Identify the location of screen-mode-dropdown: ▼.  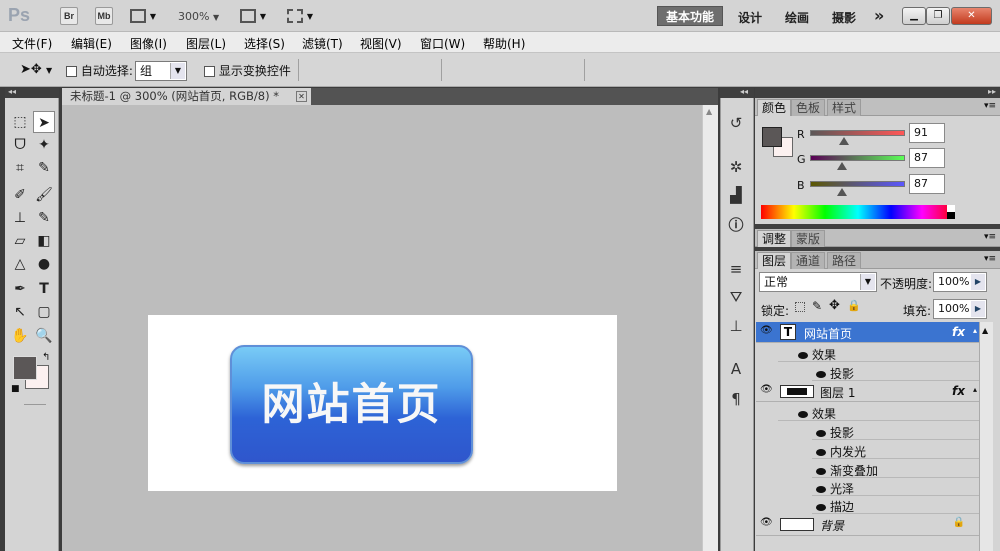
(303, 16).